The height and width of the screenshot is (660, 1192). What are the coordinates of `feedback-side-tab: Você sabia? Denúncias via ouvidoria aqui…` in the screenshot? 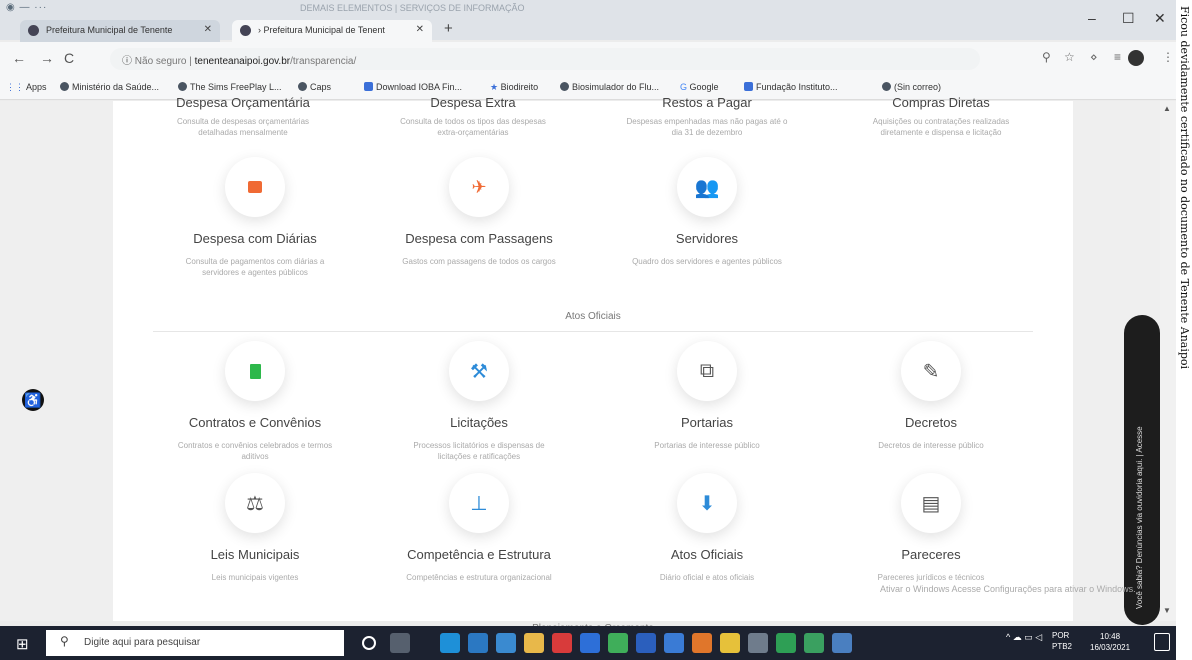 It's located at (1142, 470).